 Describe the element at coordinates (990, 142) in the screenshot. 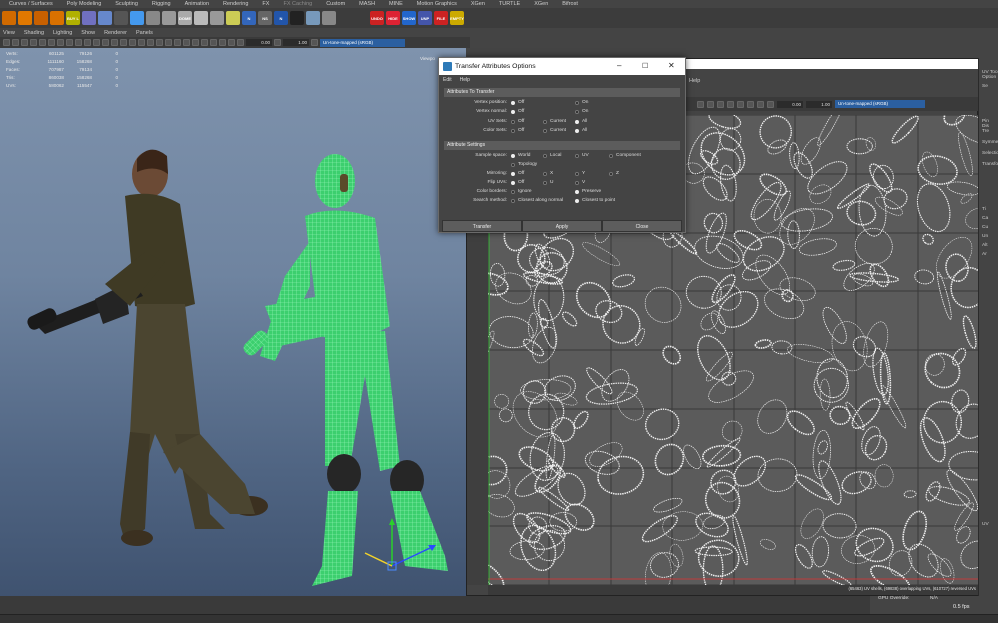

I see `toolkit-item: Symme` at that location.